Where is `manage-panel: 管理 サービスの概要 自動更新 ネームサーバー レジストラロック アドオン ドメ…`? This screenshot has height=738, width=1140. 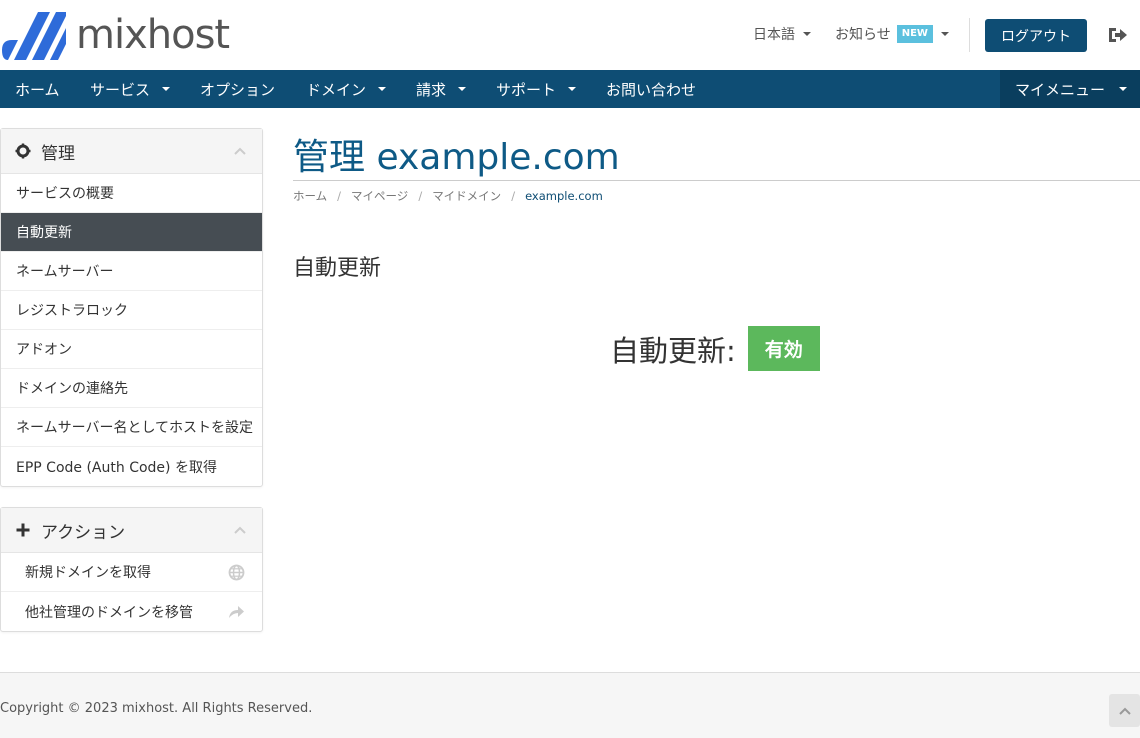
manage-panel: 管理 サービスの概要 自動更新 ネームサーバー レジストラロック アドオン ドメ… is located at coordinates (131, 307).